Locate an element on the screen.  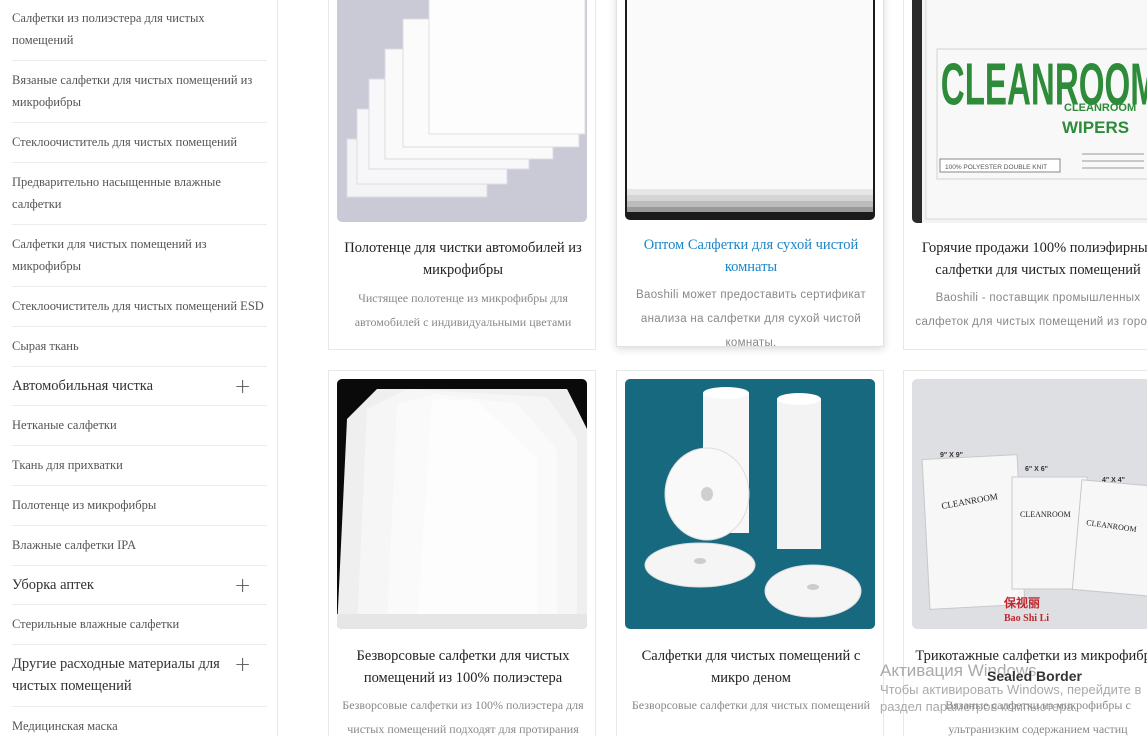
product-title: Трикотажные салфетки из микрофибры is located at coordinates (1029, 656).